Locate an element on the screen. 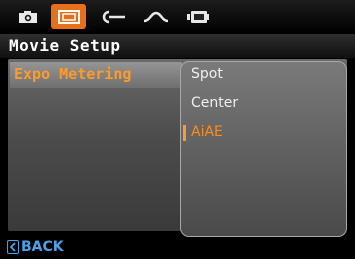 The image size is (355, 259). movie-icon is located at coordinates (68, 16).